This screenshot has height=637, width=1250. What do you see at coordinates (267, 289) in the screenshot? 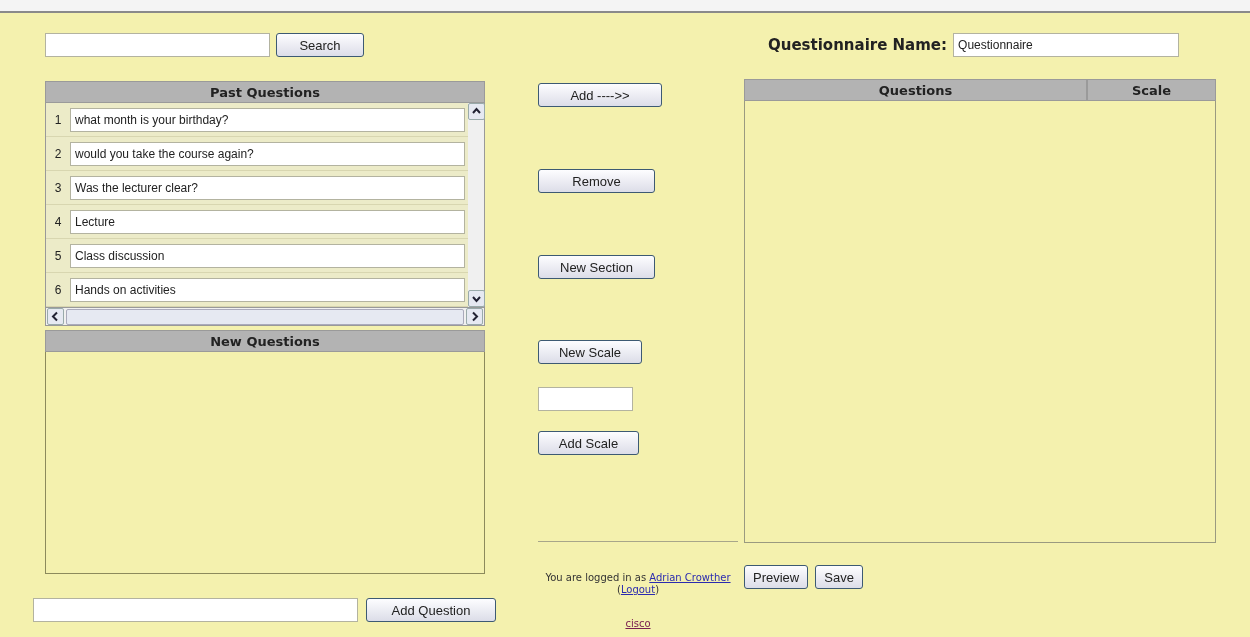
I see `question-field: Hands on activities` at bounding box center [267, 289].